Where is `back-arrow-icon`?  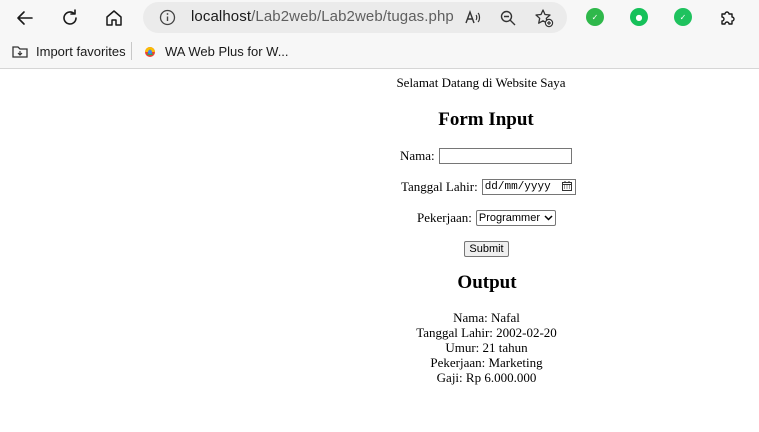
back-arrow-icon is located at coordinates (25, 18).